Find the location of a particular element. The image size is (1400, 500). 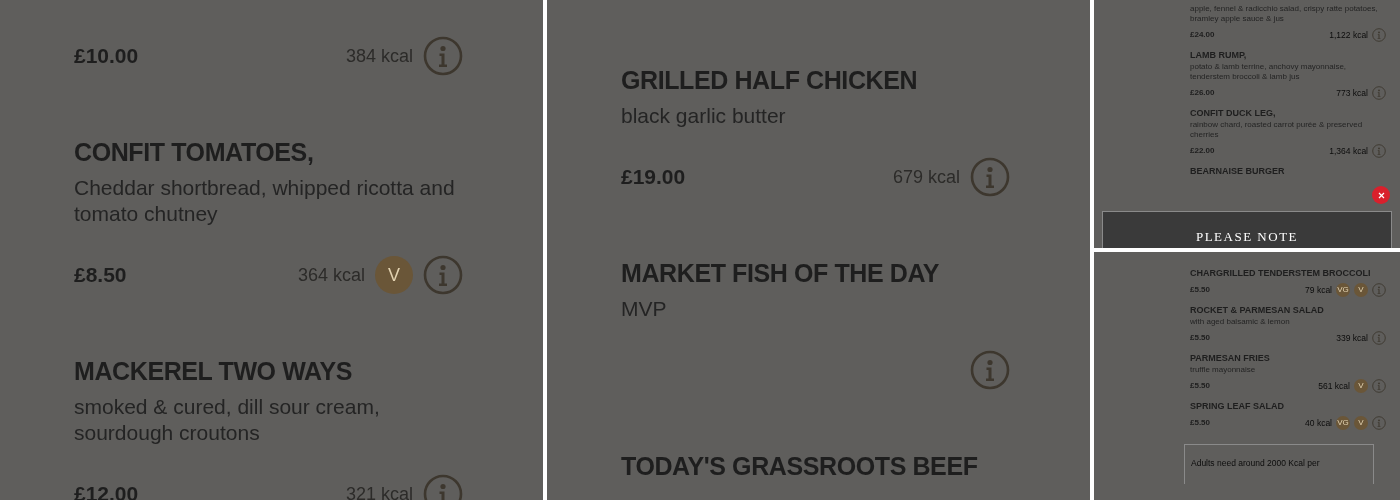

price: £19.00 is located at coordinates (653, 177).